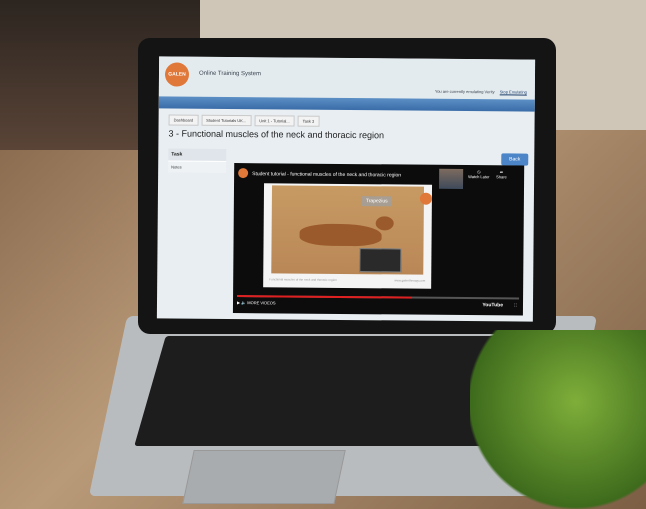  Describe the element at coordinates (501, 177) in the screenshot. I see `share-label: Share` at that location.